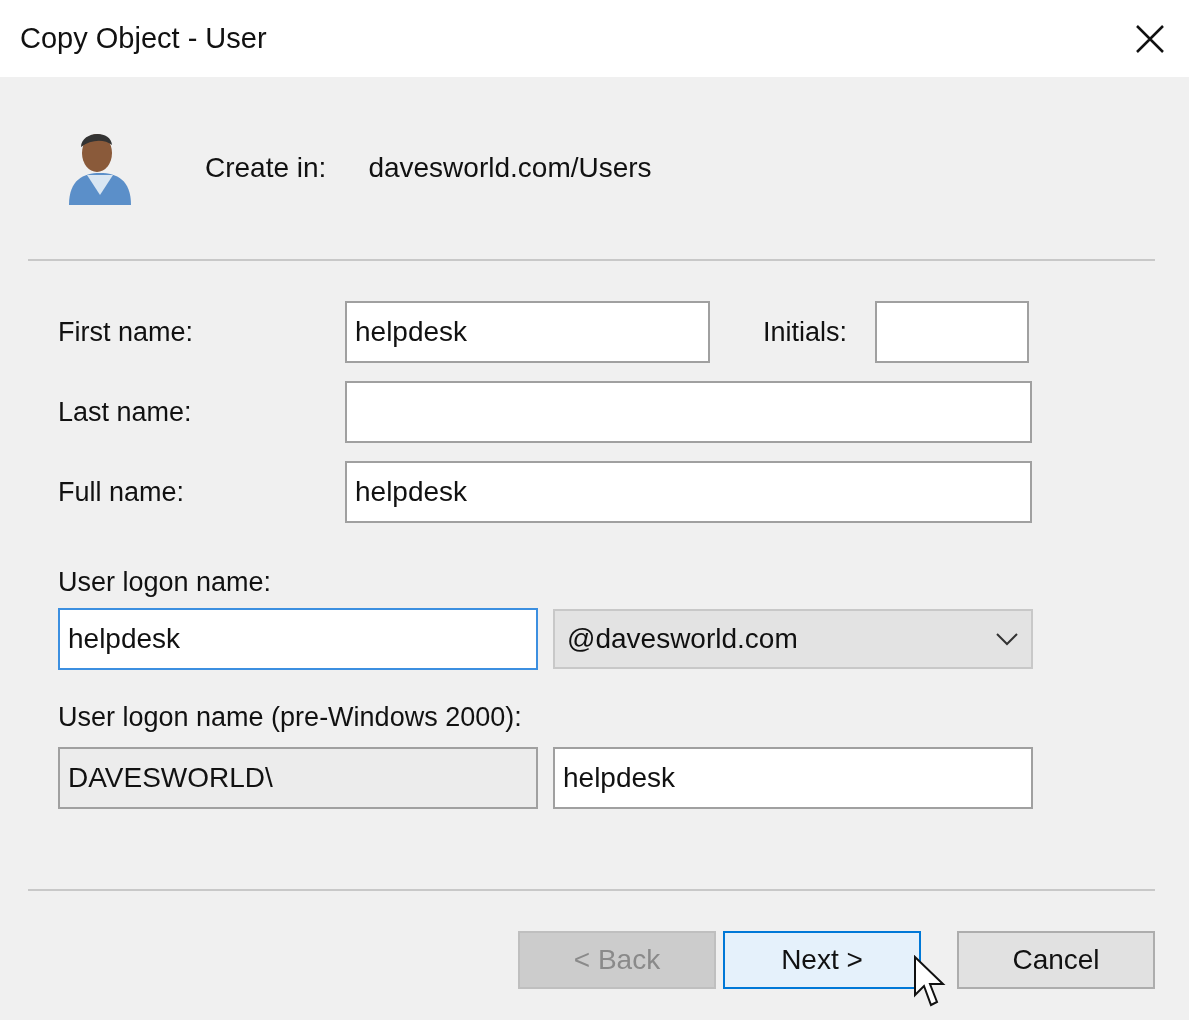 Image resolution: width=1189 pixels, height=1020 pixels. What do you see at coordinates (125, 412) in the screenshot?
I see `field-label: Last name:` at bounding box center [125, 412].